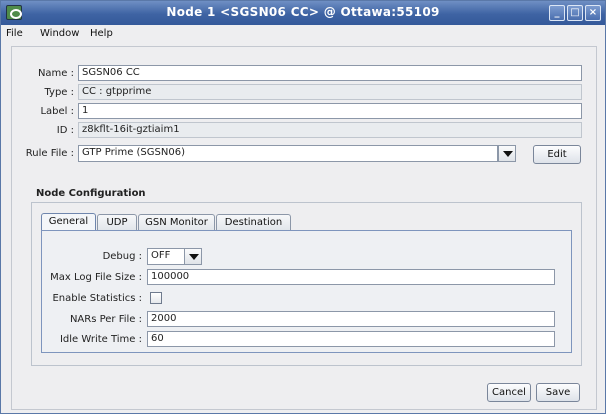 The image size is (606, 414). I want to click on tab-general: General, so click(68, 221).